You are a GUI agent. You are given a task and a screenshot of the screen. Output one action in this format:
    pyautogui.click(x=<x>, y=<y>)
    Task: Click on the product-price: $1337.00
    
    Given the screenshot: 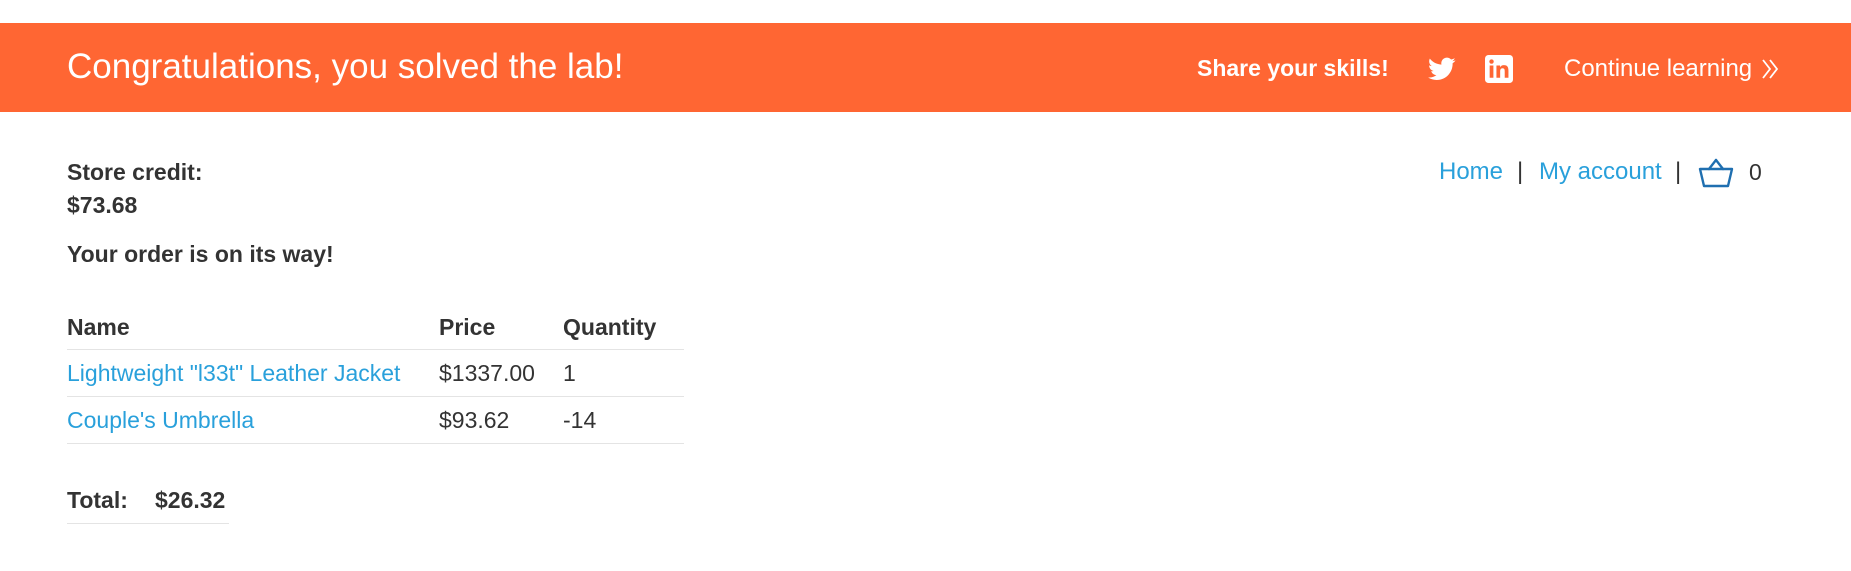 What is the action you would take?
    pyautogui.click(x=487, y=373)
    